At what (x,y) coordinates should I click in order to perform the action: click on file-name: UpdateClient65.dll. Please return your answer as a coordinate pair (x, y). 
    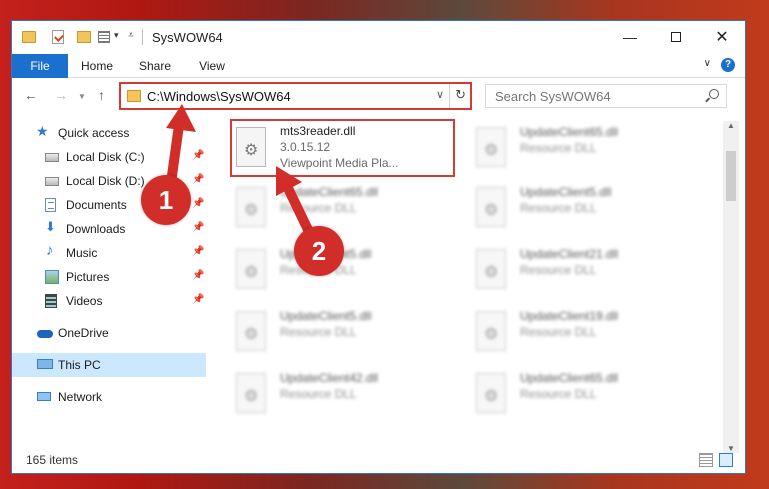
    Looking at the image, I should click on (569, 132).